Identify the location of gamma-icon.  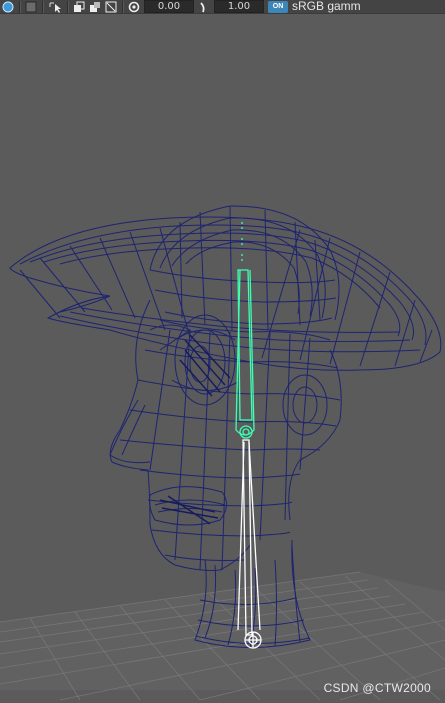
(204, 7).